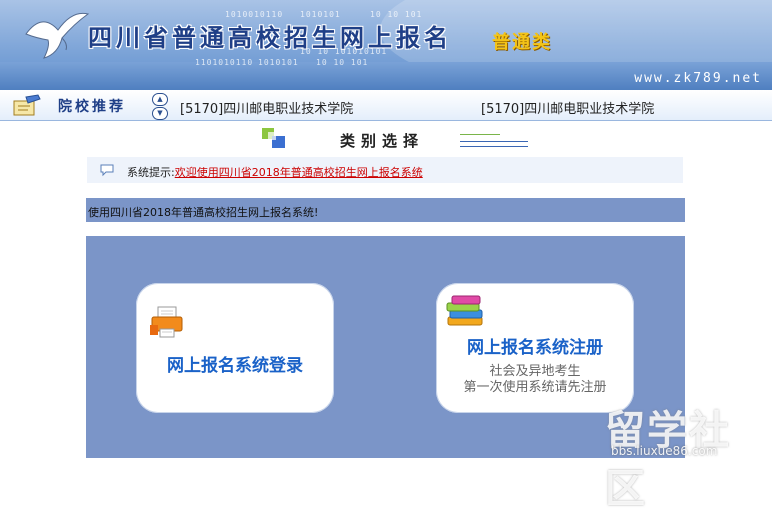 This screenshot has width=772, height=514. What do you see at coordinates (57, 35) in the screenshot?
I see `seagull-icon` at bounding box center [57, 35].